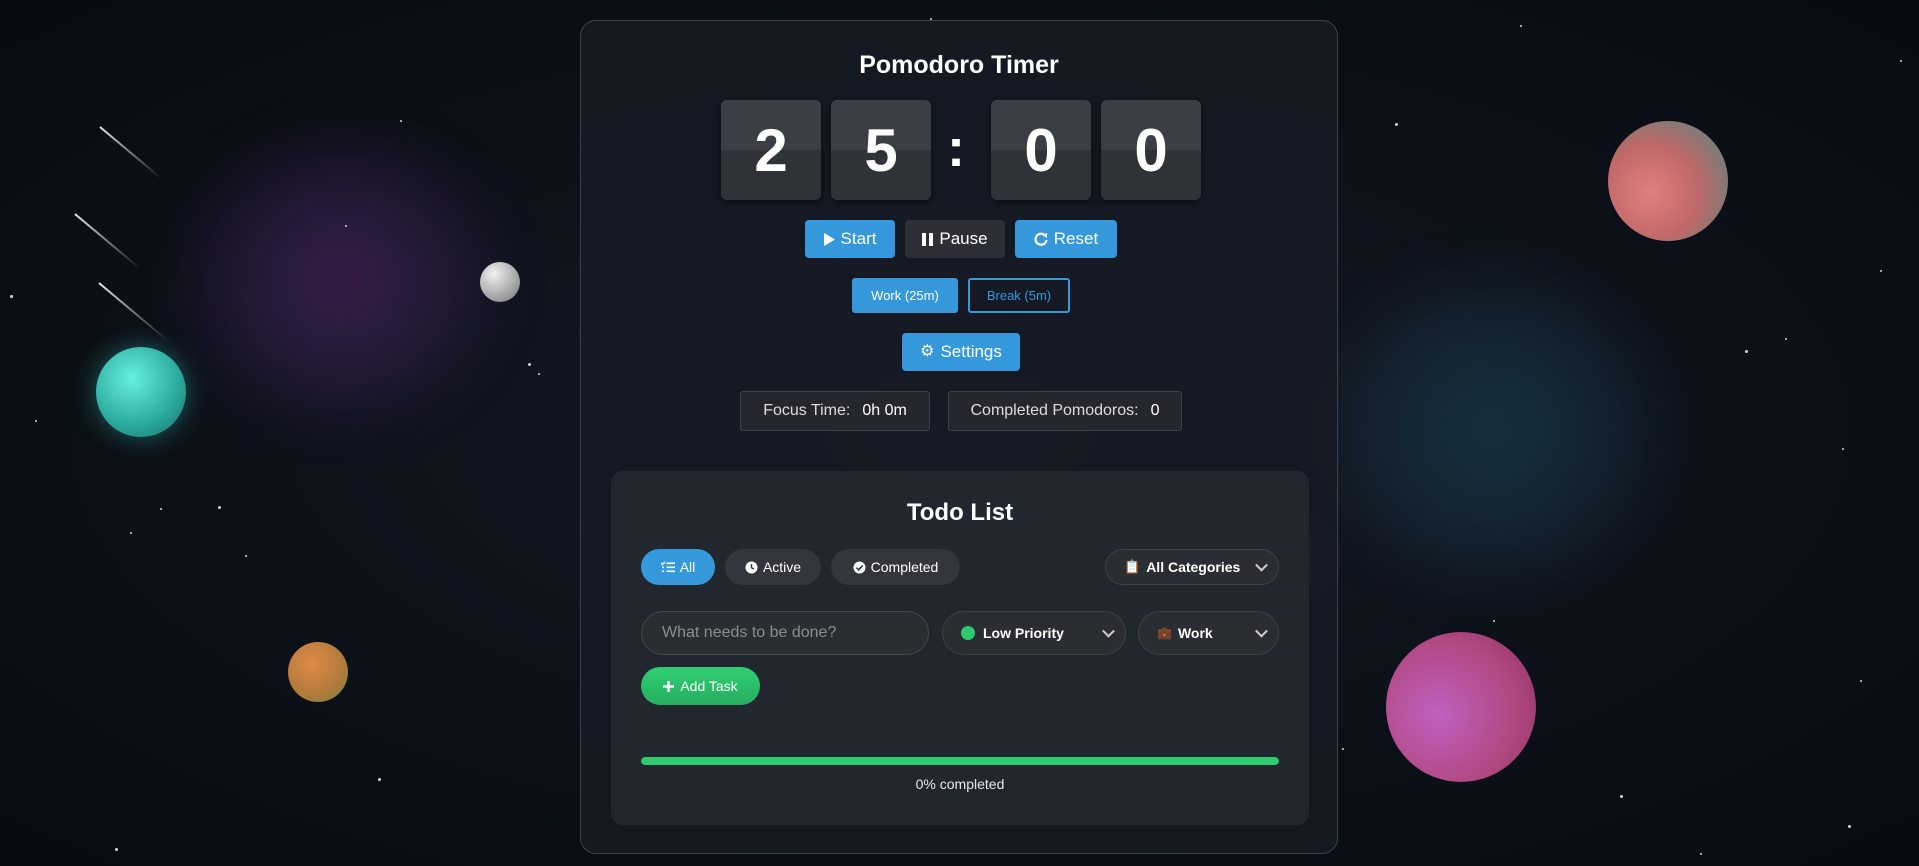 This screenshot has width=1919, height=866. I want to click on clipboard-icon: 📋, so click(1132, 566).